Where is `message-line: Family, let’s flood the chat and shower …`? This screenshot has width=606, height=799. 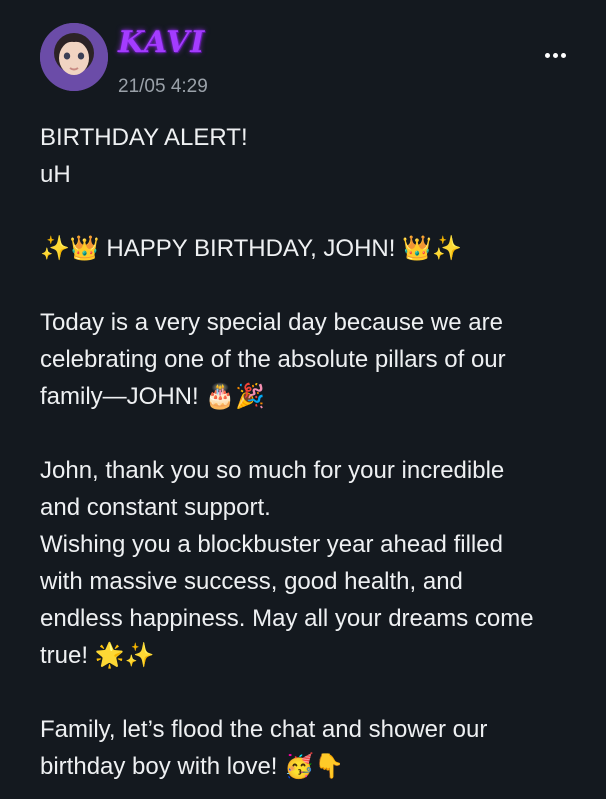 message-line: Family, let’s flood the chat and shower … is located at coordinates (264, 729).